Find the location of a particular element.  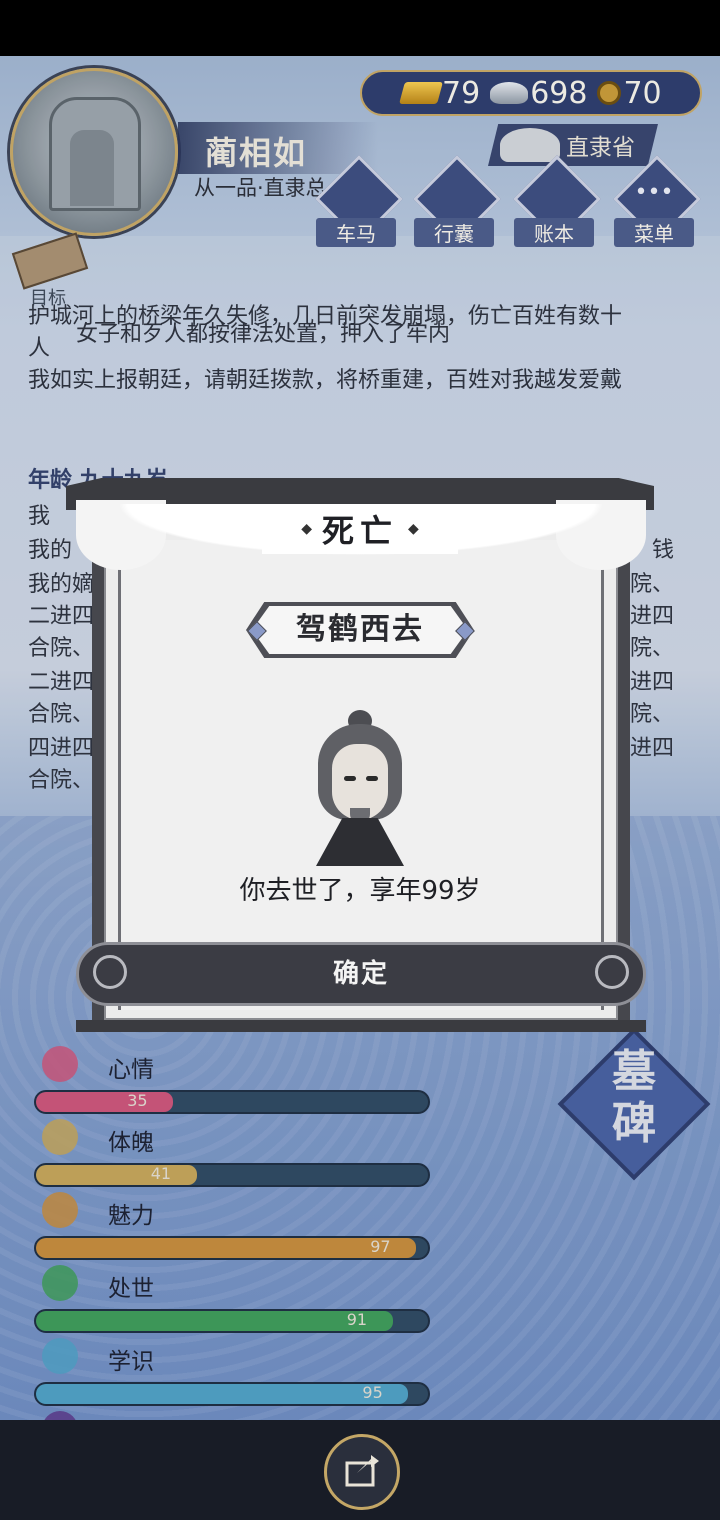

share-icon is located at coordinates (362, 1471).